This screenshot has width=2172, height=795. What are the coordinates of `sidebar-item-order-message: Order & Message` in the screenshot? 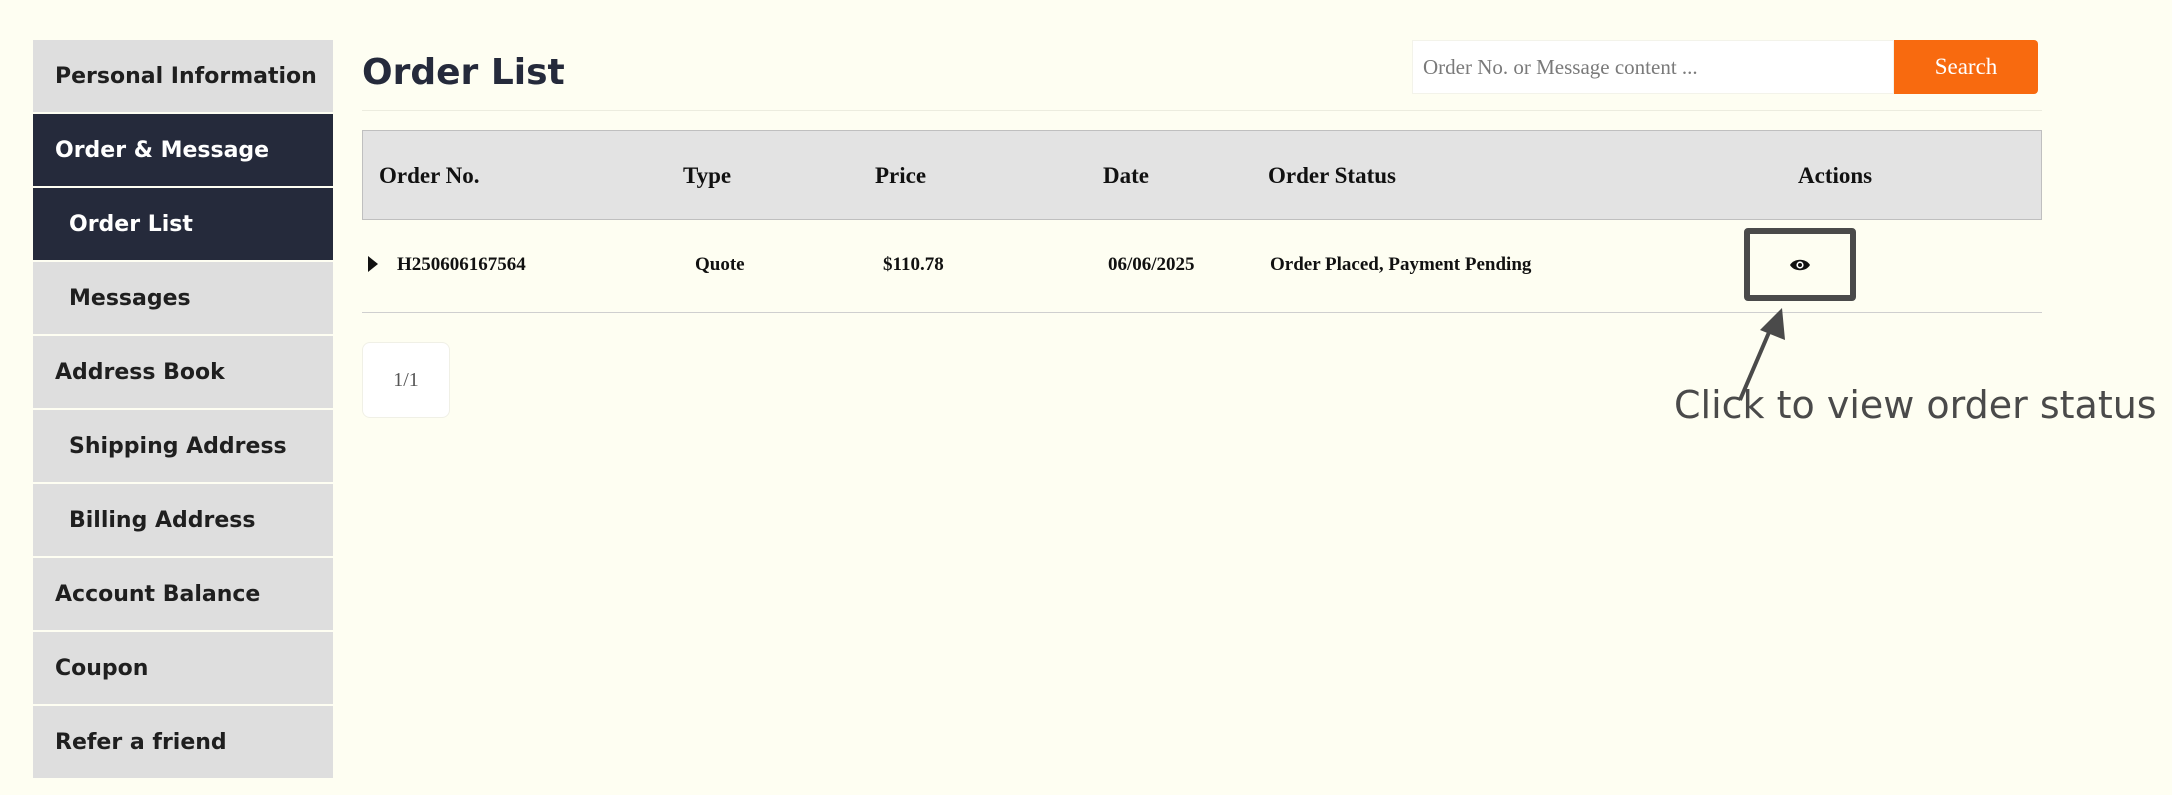 It's located at (183, 150).